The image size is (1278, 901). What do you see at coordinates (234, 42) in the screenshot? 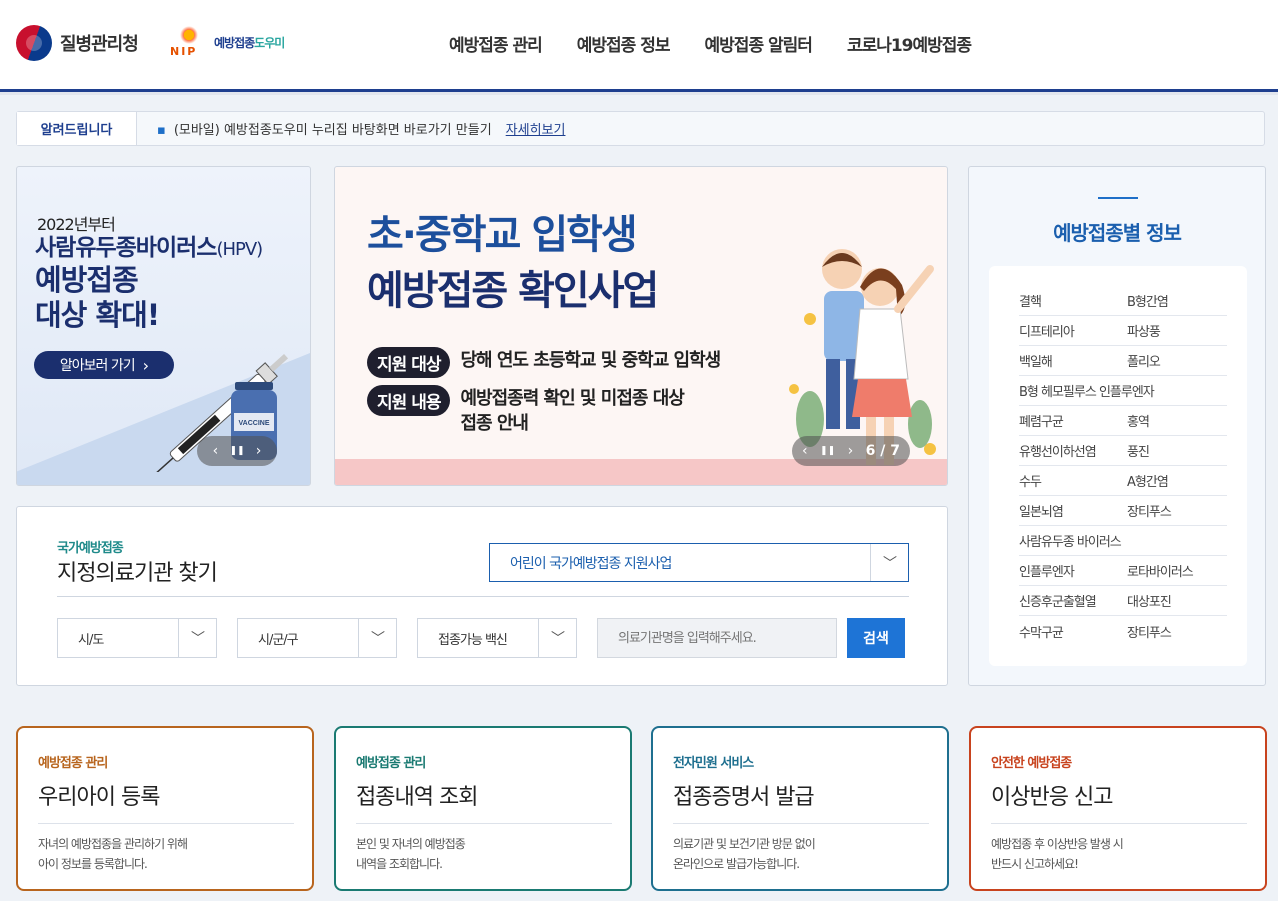
I see `brand-name-a: 예방접종` at bounding box center [234, 42].